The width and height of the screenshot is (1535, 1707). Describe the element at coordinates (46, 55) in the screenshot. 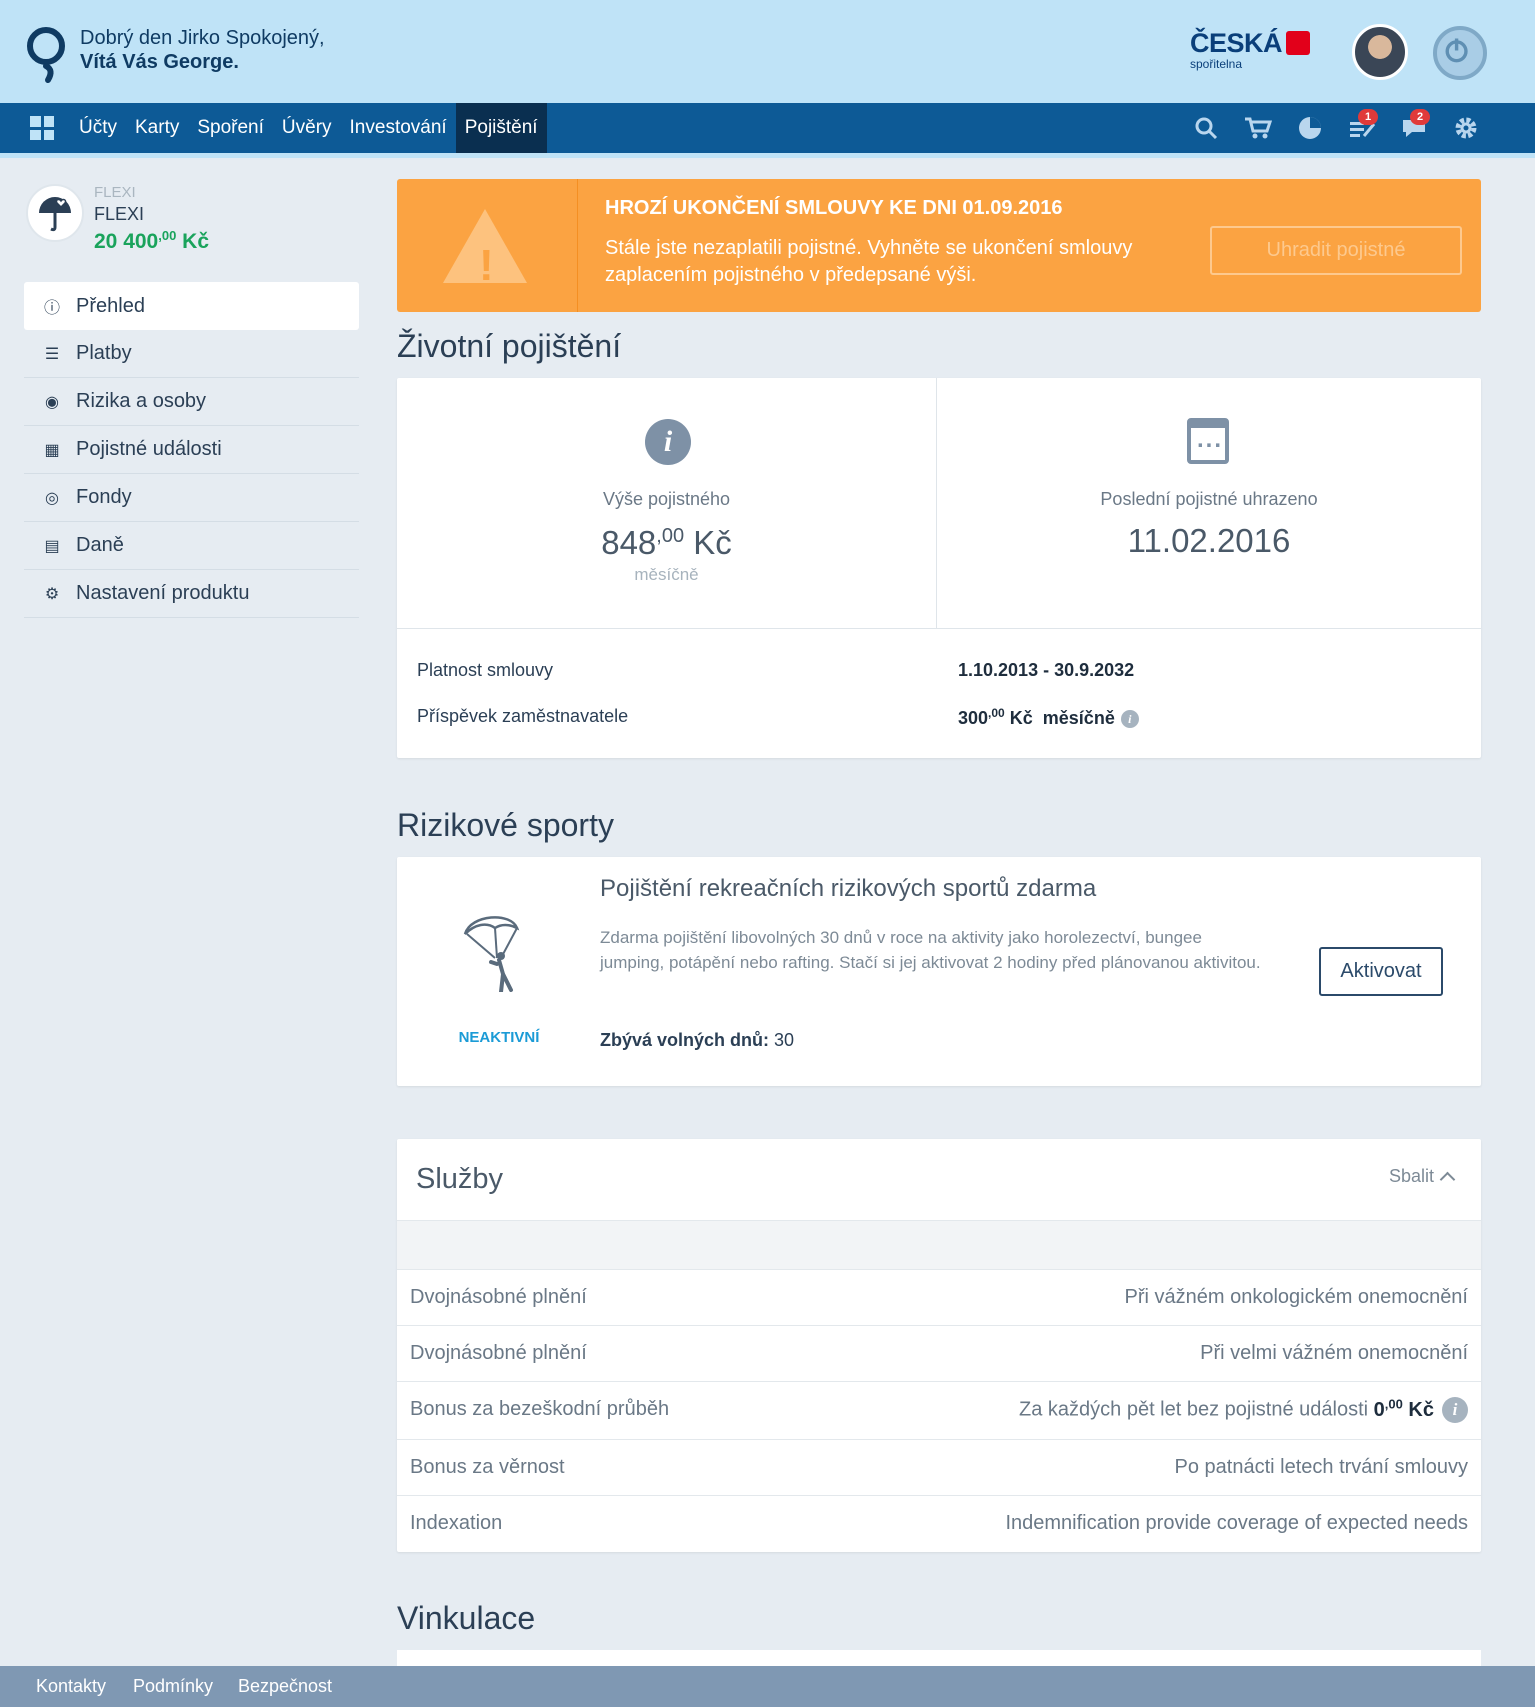

I see `george-logo-icon` at that location.